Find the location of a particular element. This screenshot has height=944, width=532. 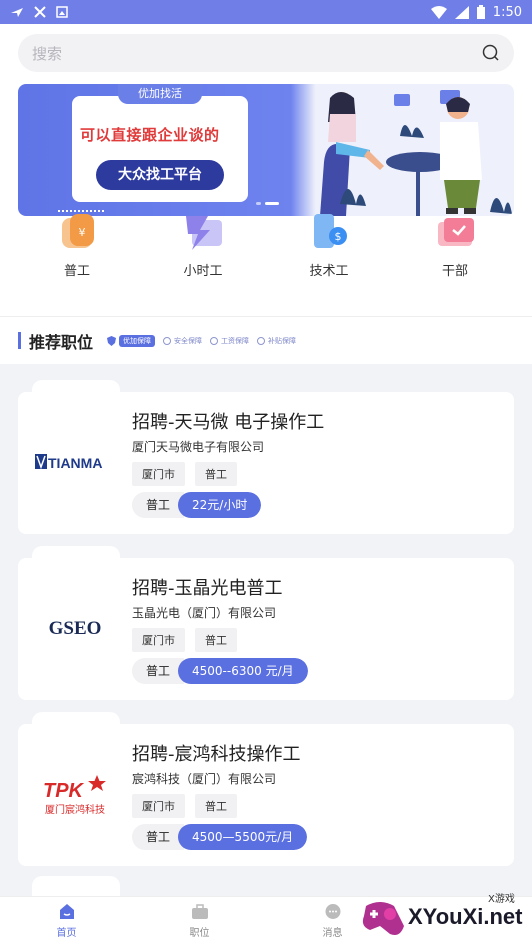

banner-button: 大众找工平台 is located at coordinates (160, 175).